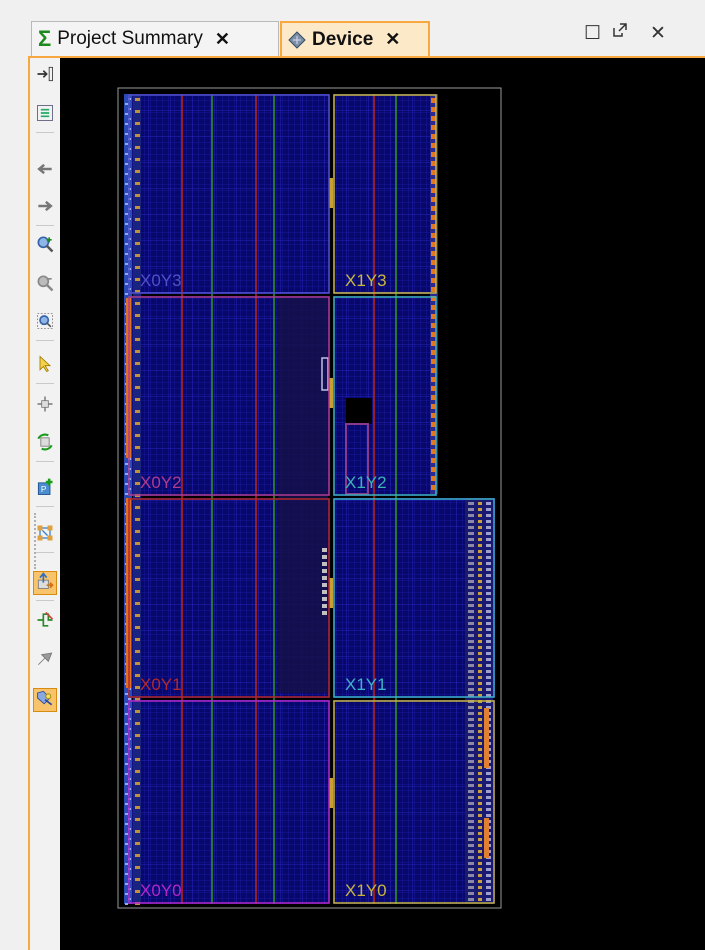 This screenshot has width=705, height=950. I want to click on tab-device: Device ✕, so click(355, 38).